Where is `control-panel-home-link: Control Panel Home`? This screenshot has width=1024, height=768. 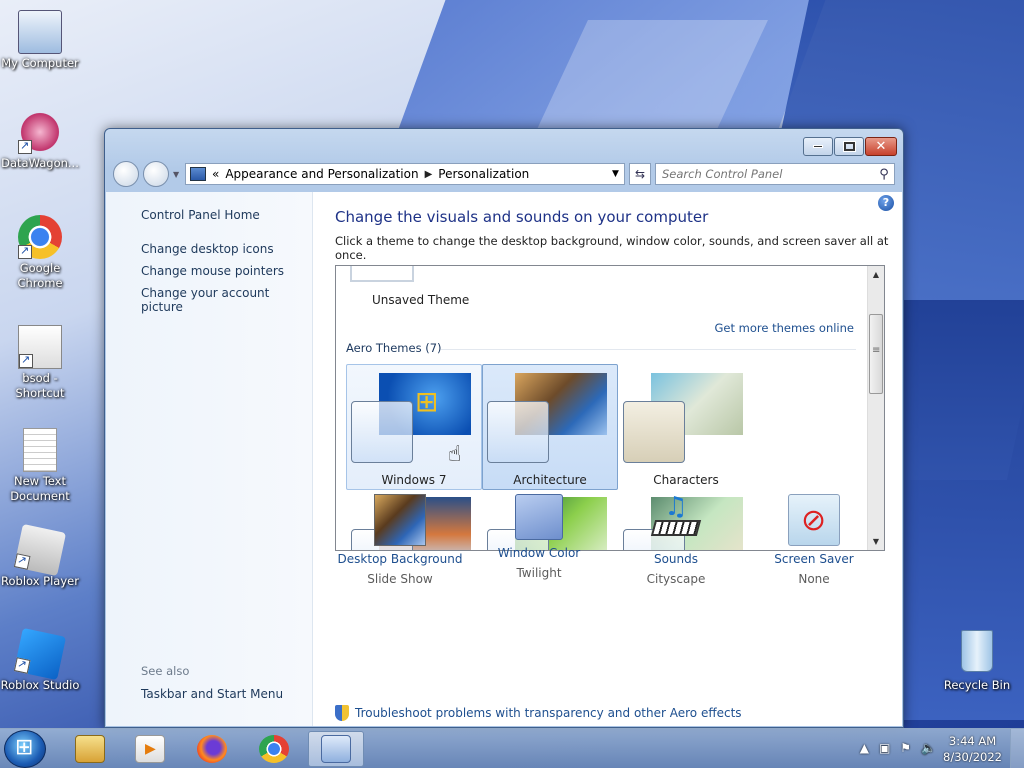
control-panel-home-link: Control Panel Home is located at coordinates (226, 215).